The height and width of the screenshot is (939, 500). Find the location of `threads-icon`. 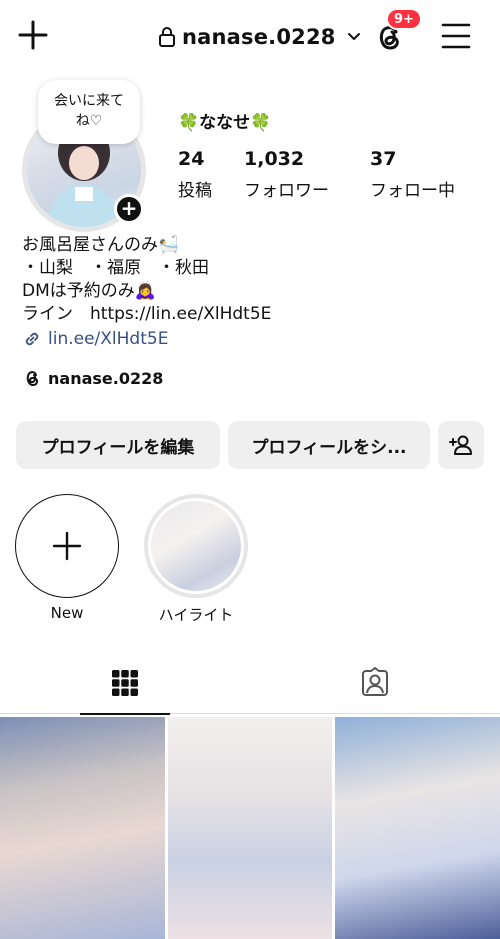

threads-icon is located at coordinates (32, 379).